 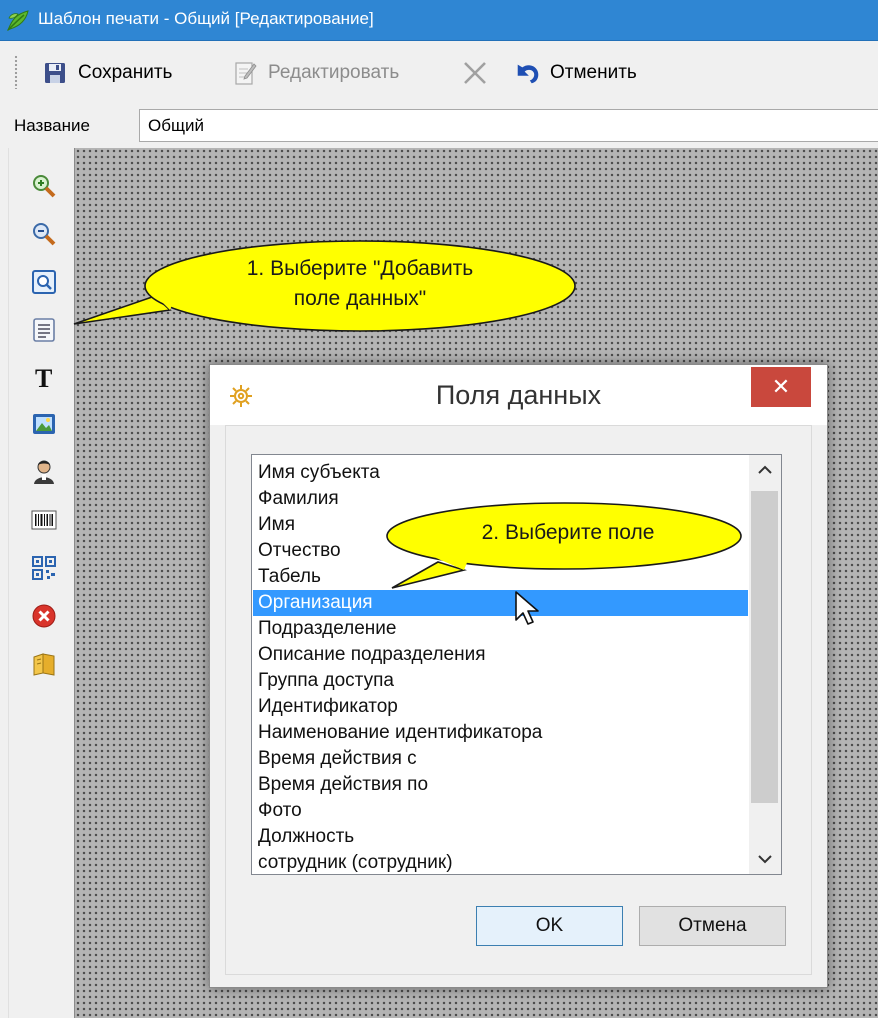 I want to click on zoom-fit-icon, so click(x=44, y=282).